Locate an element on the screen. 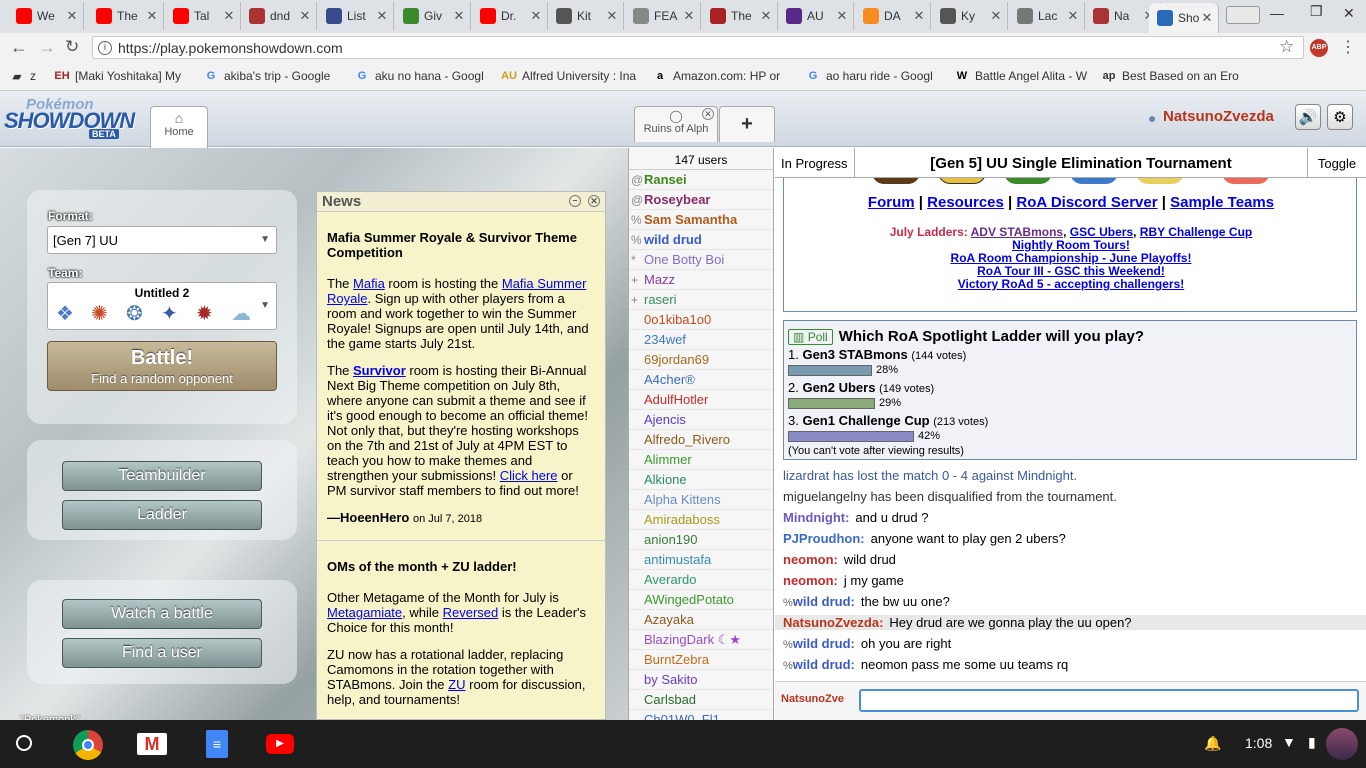  showdown-logo: Pokémon SHOWDOWN BETA is located at coordinates (76, 119).